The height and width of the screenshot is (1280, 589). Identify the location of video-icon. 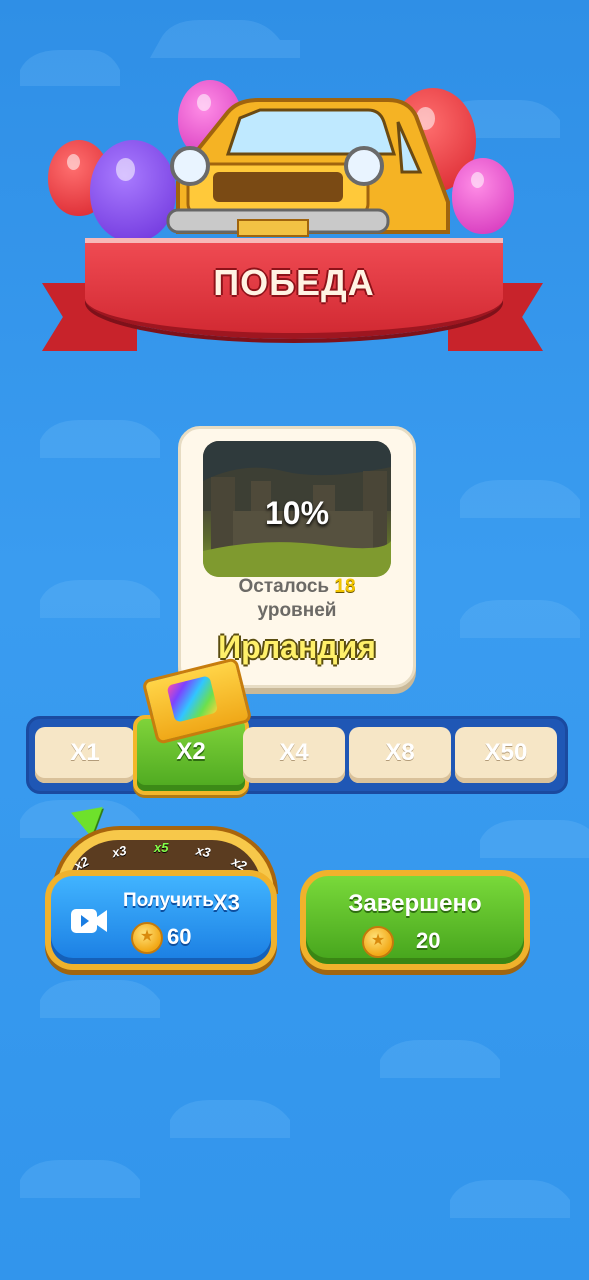
(89, 921).